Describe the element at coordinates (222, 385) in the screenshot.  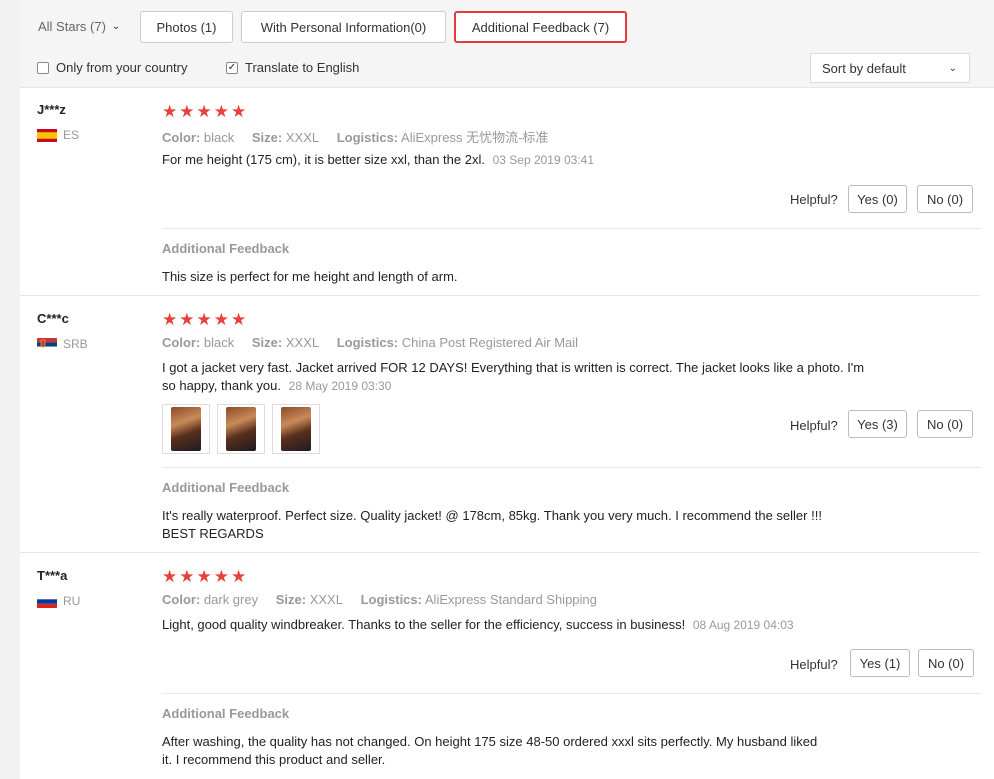
I see `review-body-line-2: so happy, thank you.` at that location.